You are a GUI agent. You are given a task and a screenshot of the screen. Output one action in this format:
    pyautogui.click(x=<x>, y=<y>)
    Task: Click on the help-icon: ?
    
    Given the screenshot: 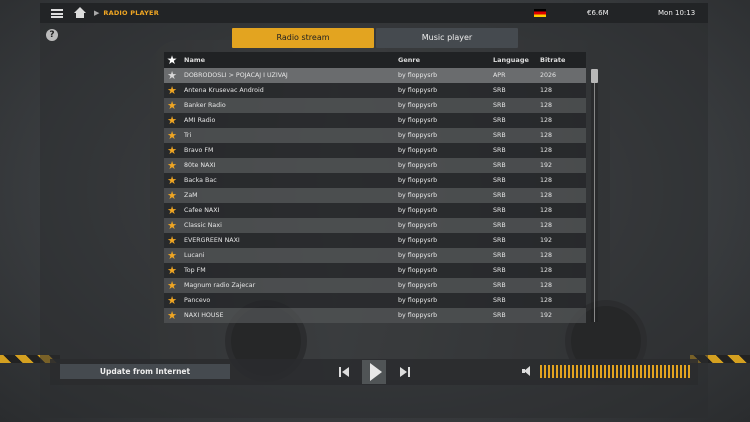 What is the action you would take?
    pyautogui.click(x=52, y=35)
    